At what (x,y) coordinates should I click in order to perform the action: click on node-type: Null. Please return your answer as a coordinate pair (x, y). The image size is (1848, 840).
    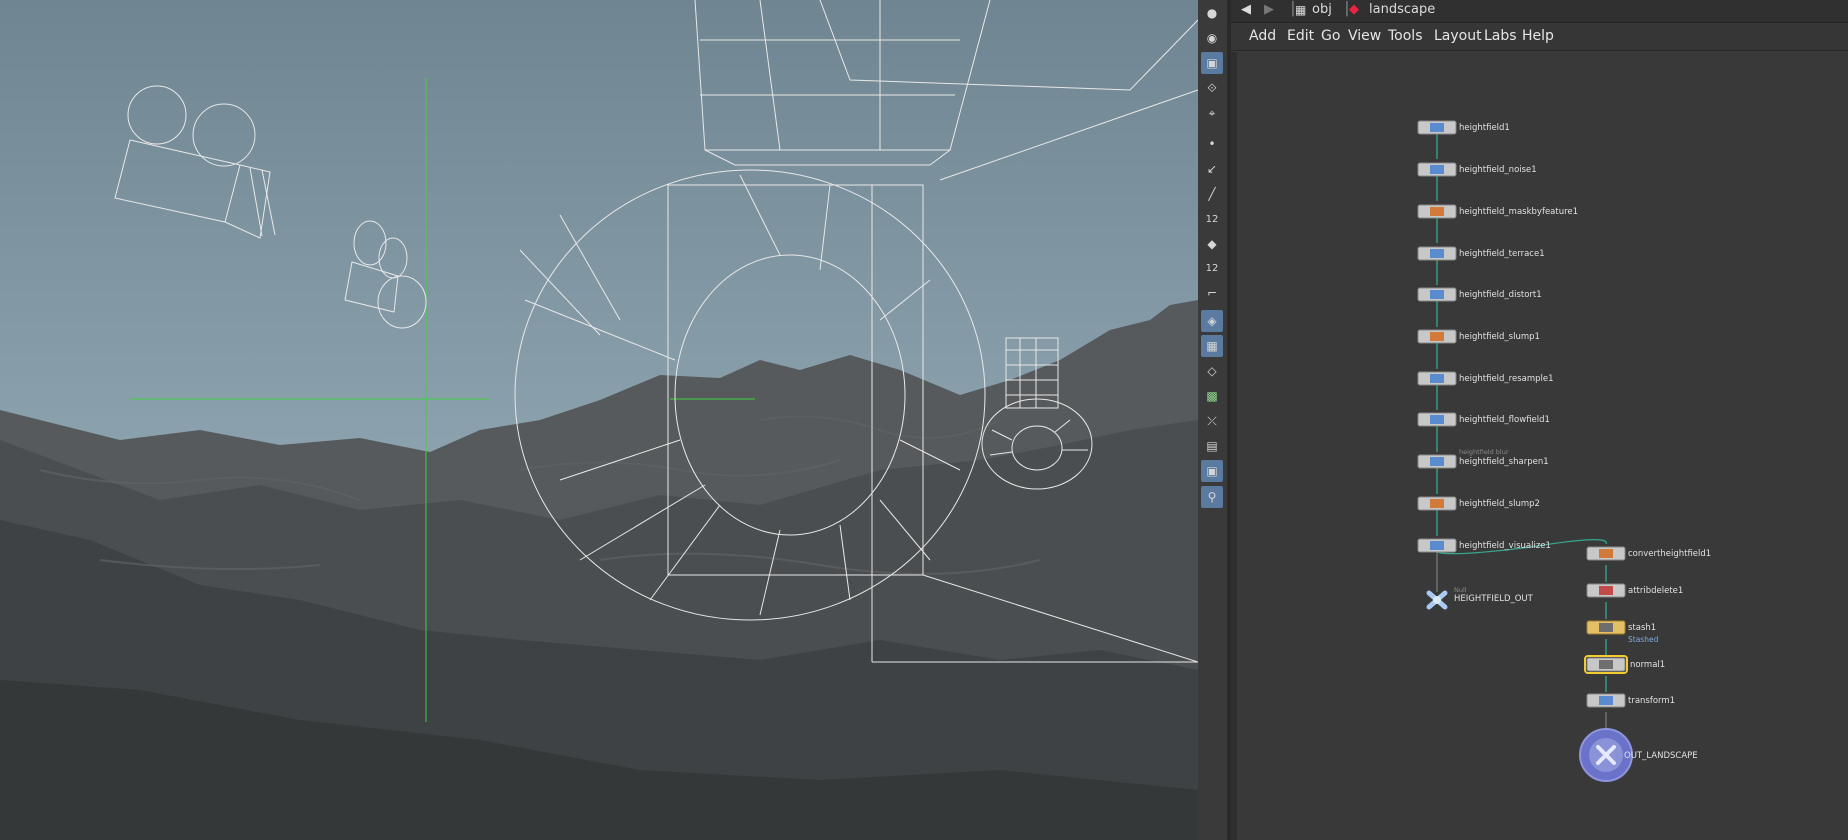
    Looking at the image, I should click on (1460, 590).